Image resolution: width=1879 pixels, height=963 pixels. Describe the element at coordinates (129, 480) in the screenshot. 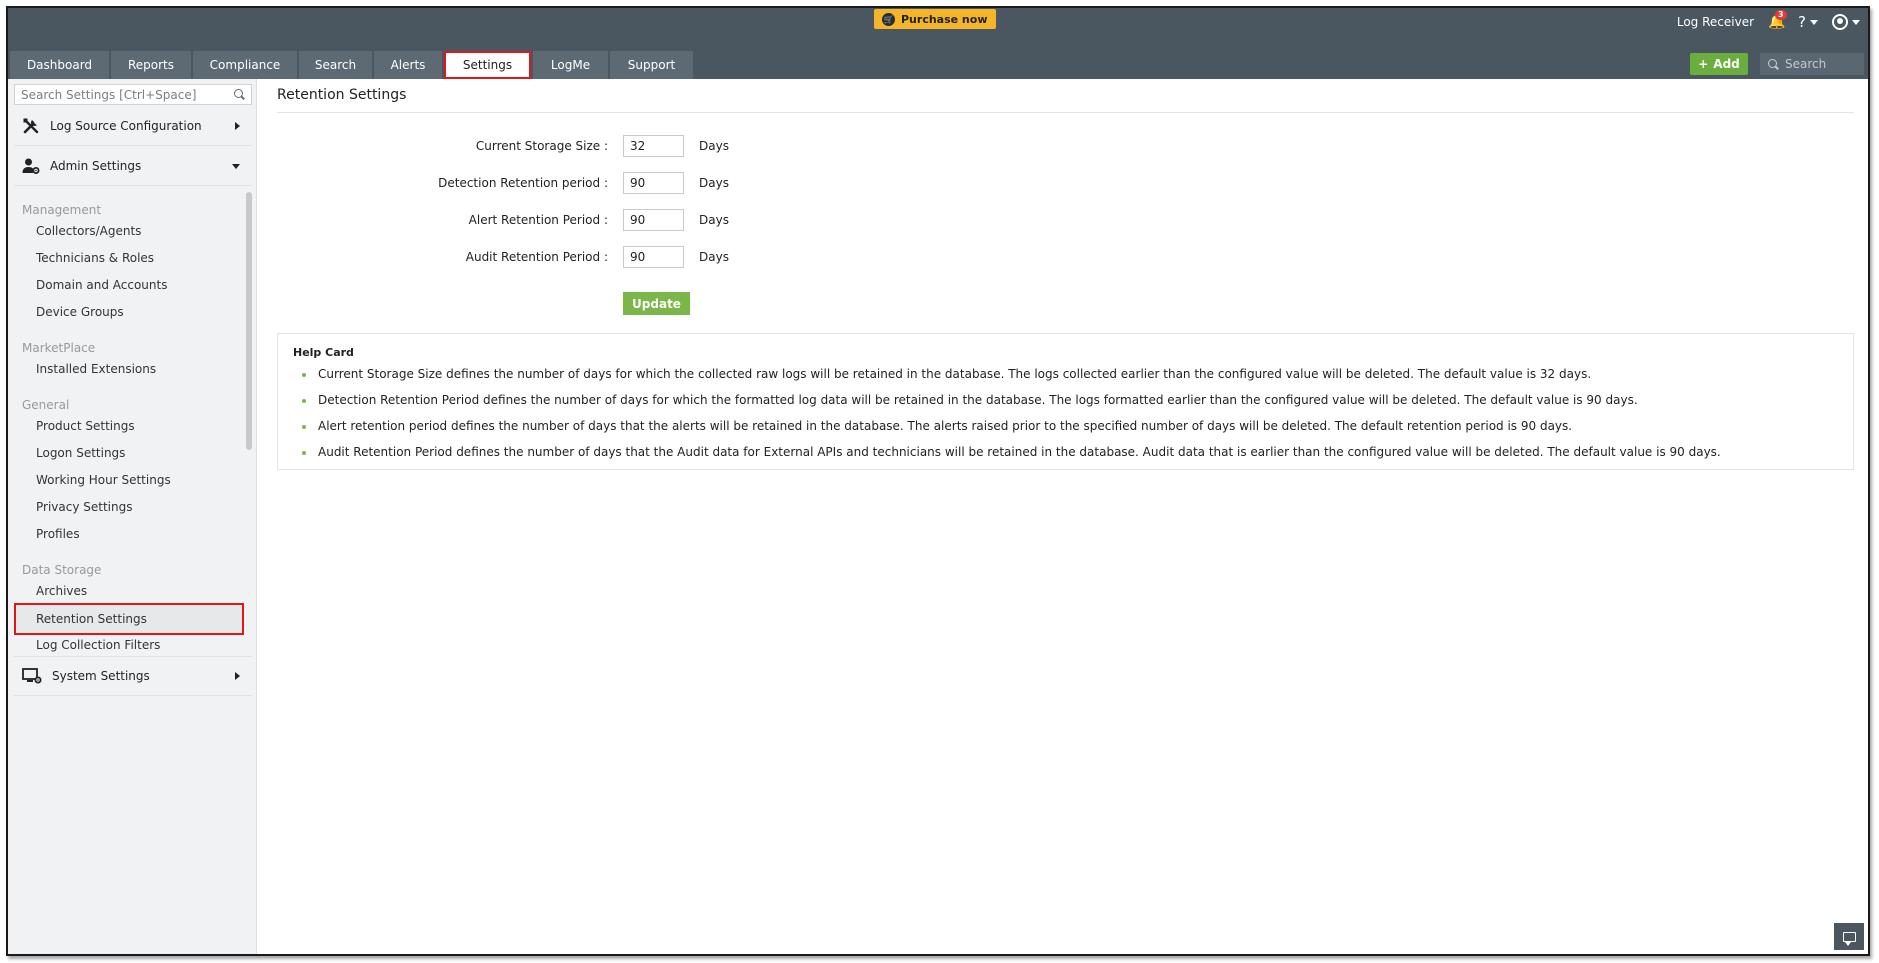

I see `sidebar-item-working-hour-settings: Working Hour Settings` at that location.